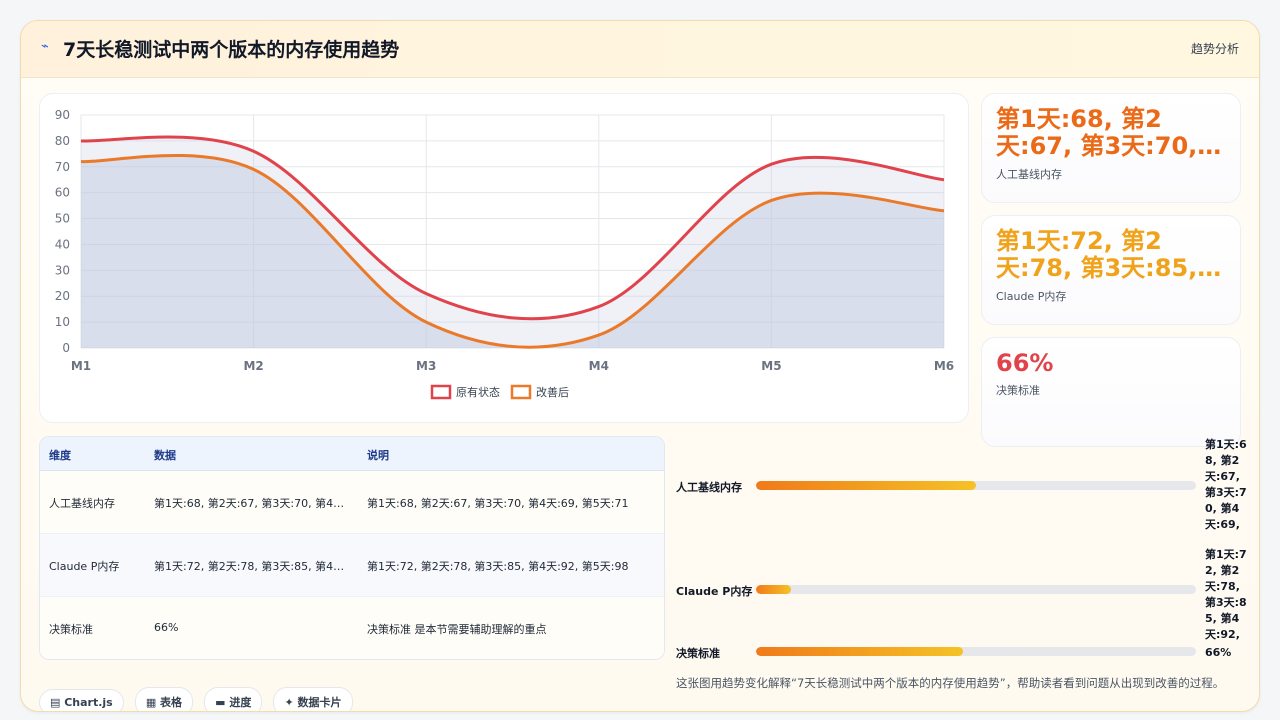 Image resolution: width=1280 pixels, height=720 pixels. I want to click on progress-label: 人工基线内存, so click(709, 487).